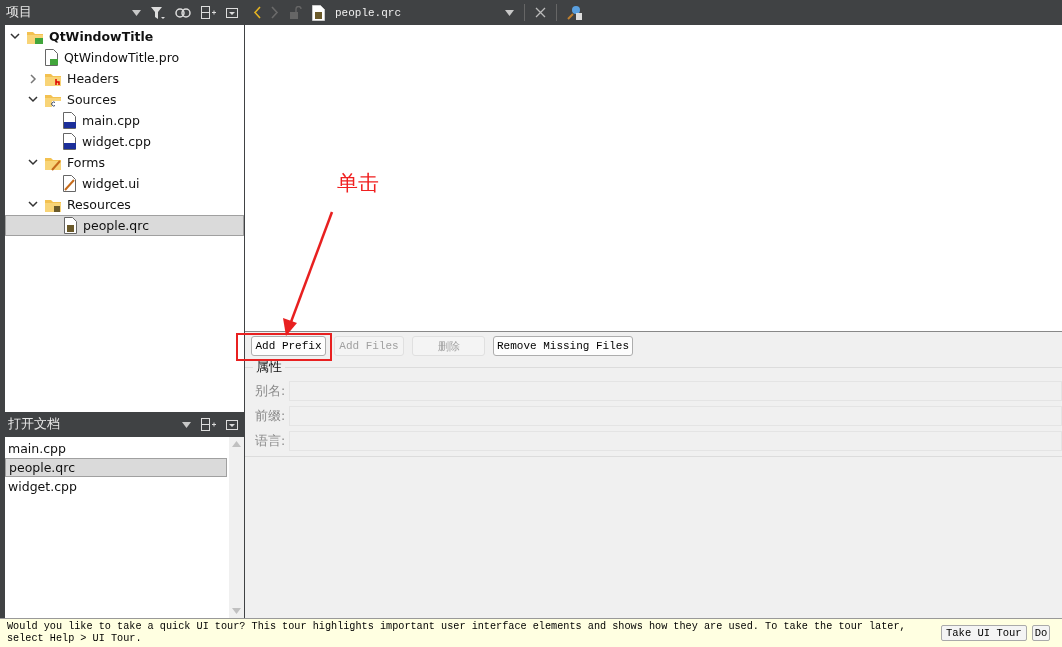 The image size is (1062, 647). Describe the element at coordinates (69, 183) in the screenshot. I see `ui-file-icon` at that location.